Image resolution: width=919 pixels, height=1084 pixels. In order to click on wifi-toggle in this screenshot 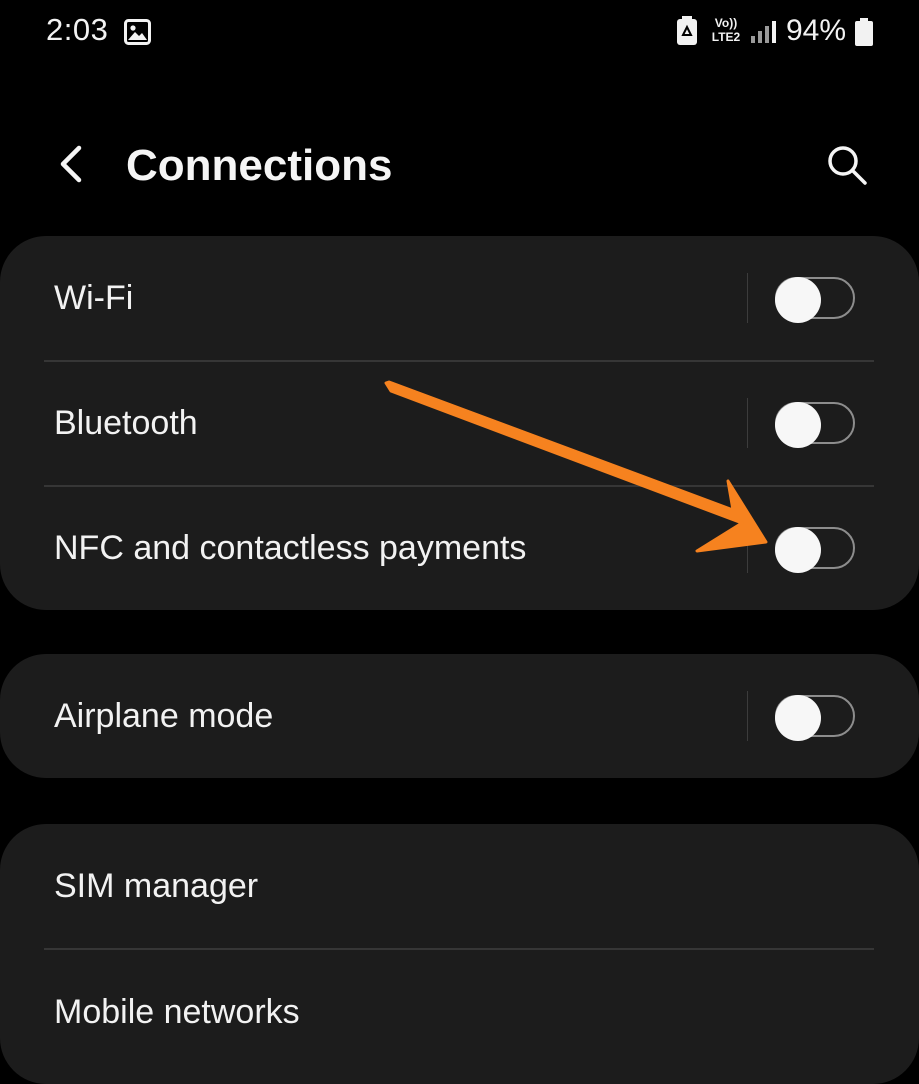, I will do `click(815, 300)`.